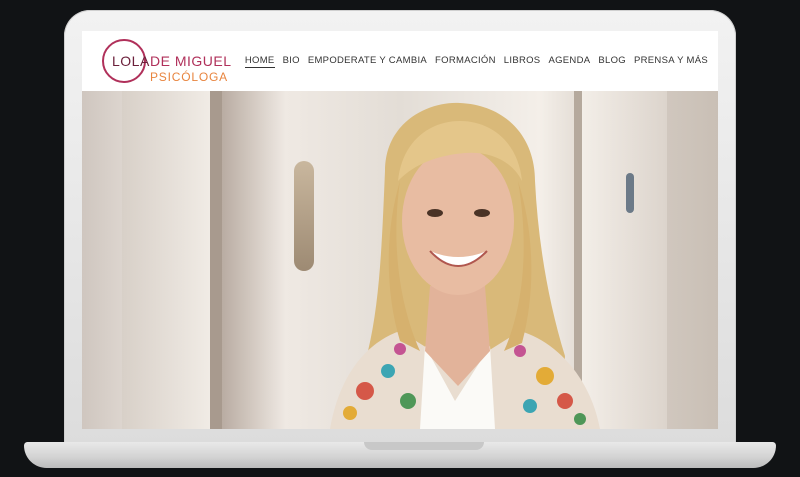 This screenshot has height=477, width=800. I want to click on nav-item-formacion: FORMACIÓN, so click(465, 61).